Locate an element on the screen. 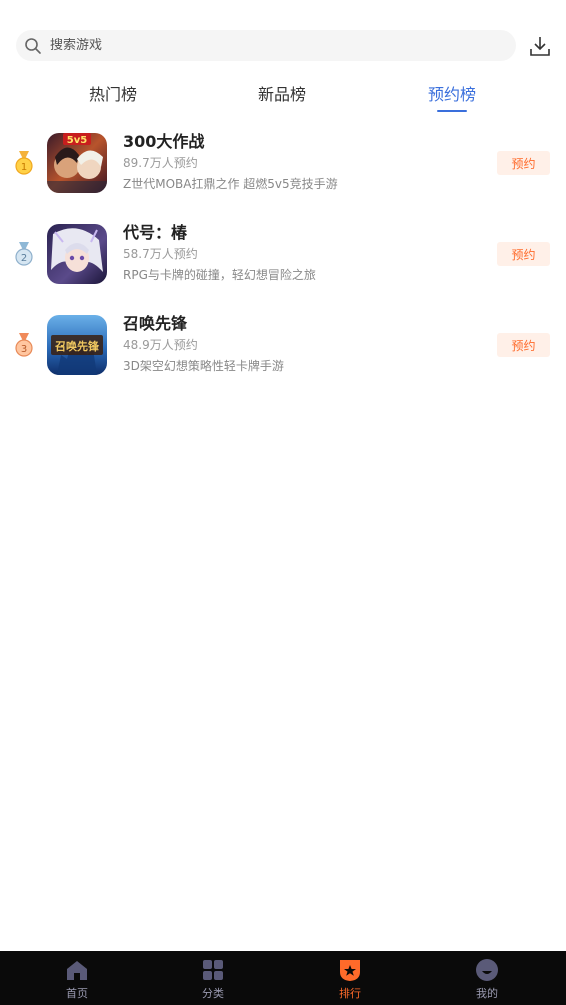 This screenshot has height=1005, width=566. gold-medal-icon: 1 is located at coordinates (24, 163).